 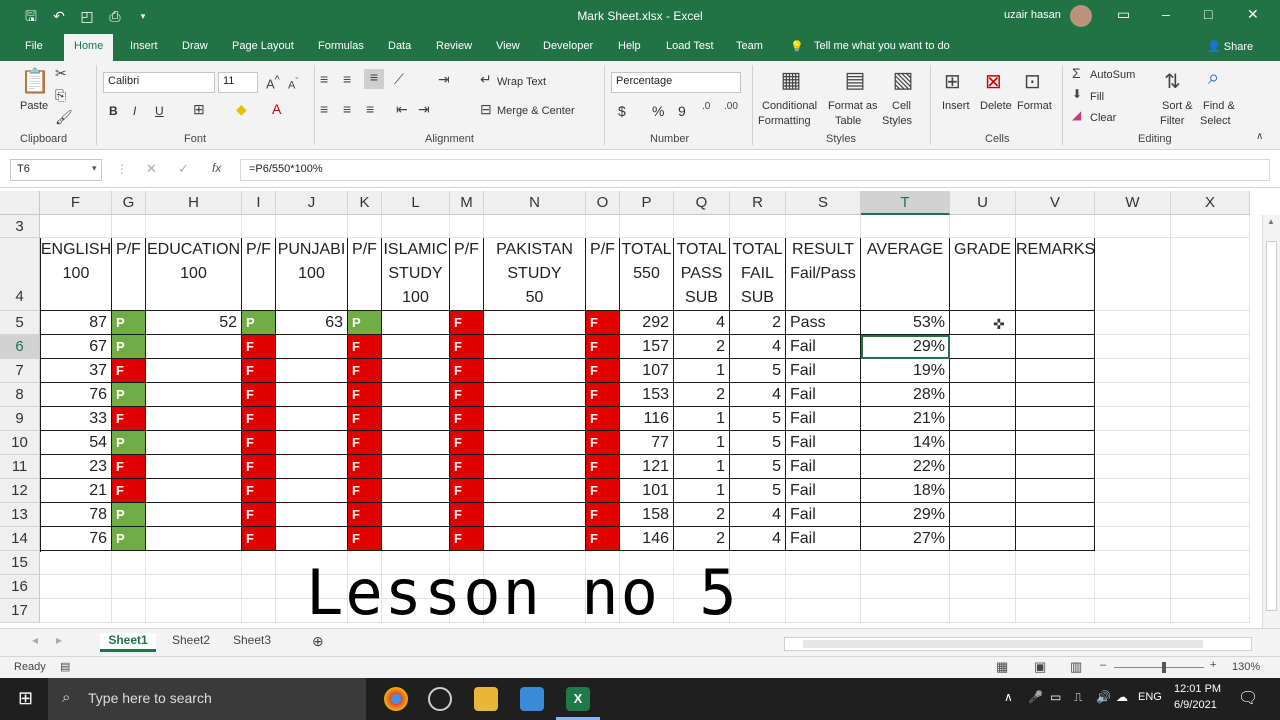 I want to click on header-cell-total-pass: TOTAL PASS SUB, so click(x=702, y=274).